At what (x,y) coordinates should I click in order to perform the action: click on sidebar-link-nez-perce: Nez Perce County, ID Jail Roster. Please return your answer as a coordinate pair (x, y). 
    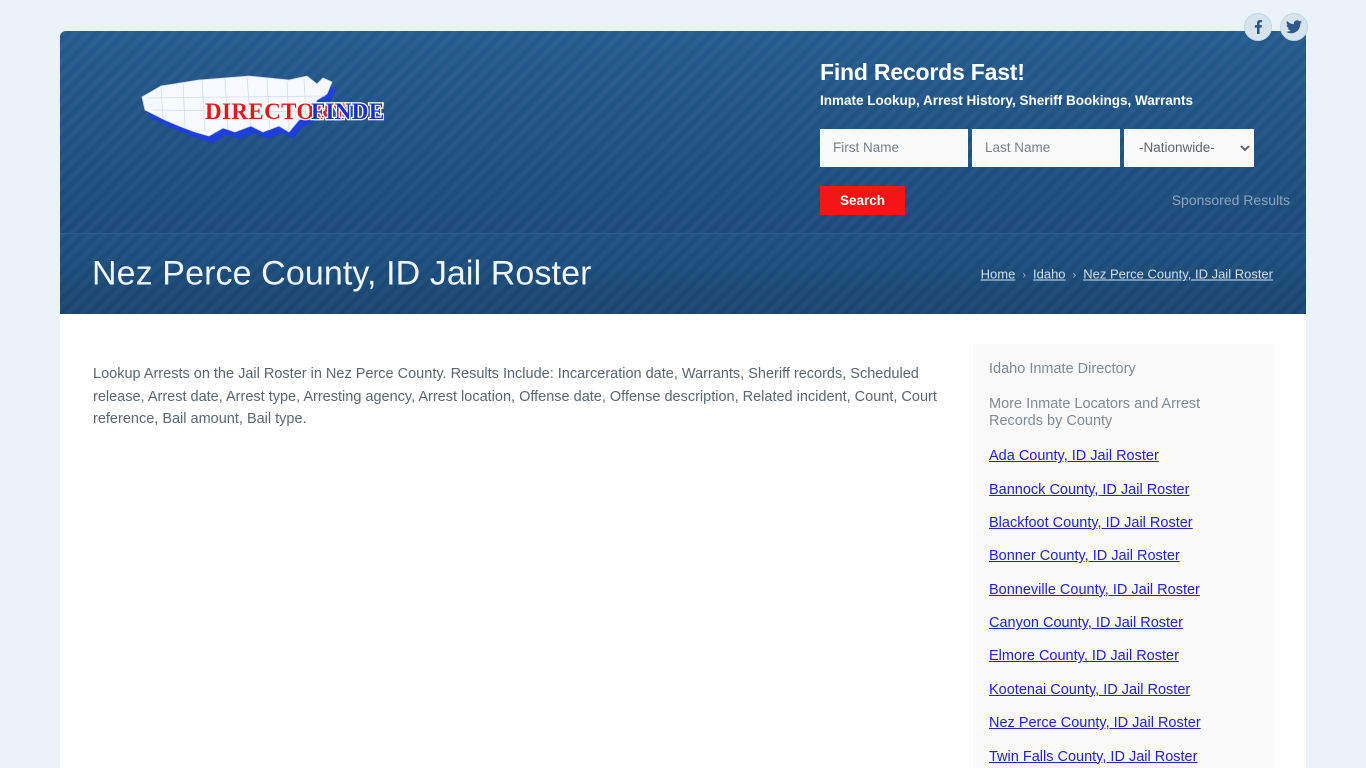
    Looking at the image, I should click on (1123, 723).